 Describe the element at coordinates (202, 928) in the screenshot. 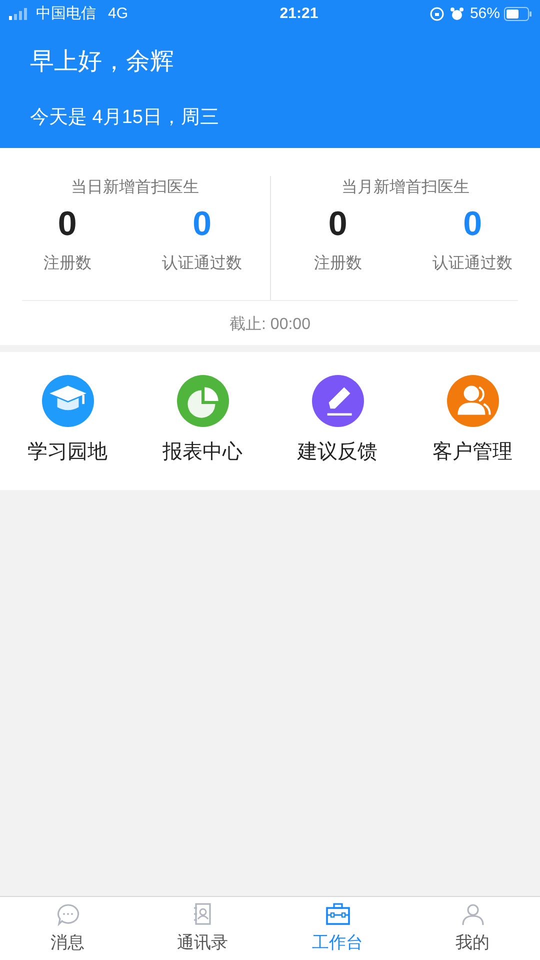

I see `tab: 通讯录` at that location.